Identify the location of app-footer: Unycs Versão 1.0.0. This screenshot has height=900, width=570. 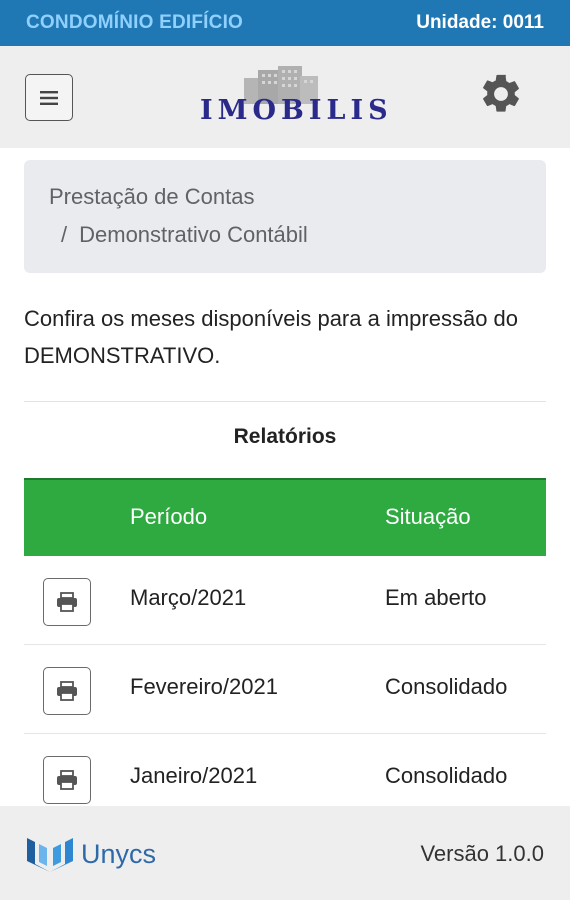
(285, 853).